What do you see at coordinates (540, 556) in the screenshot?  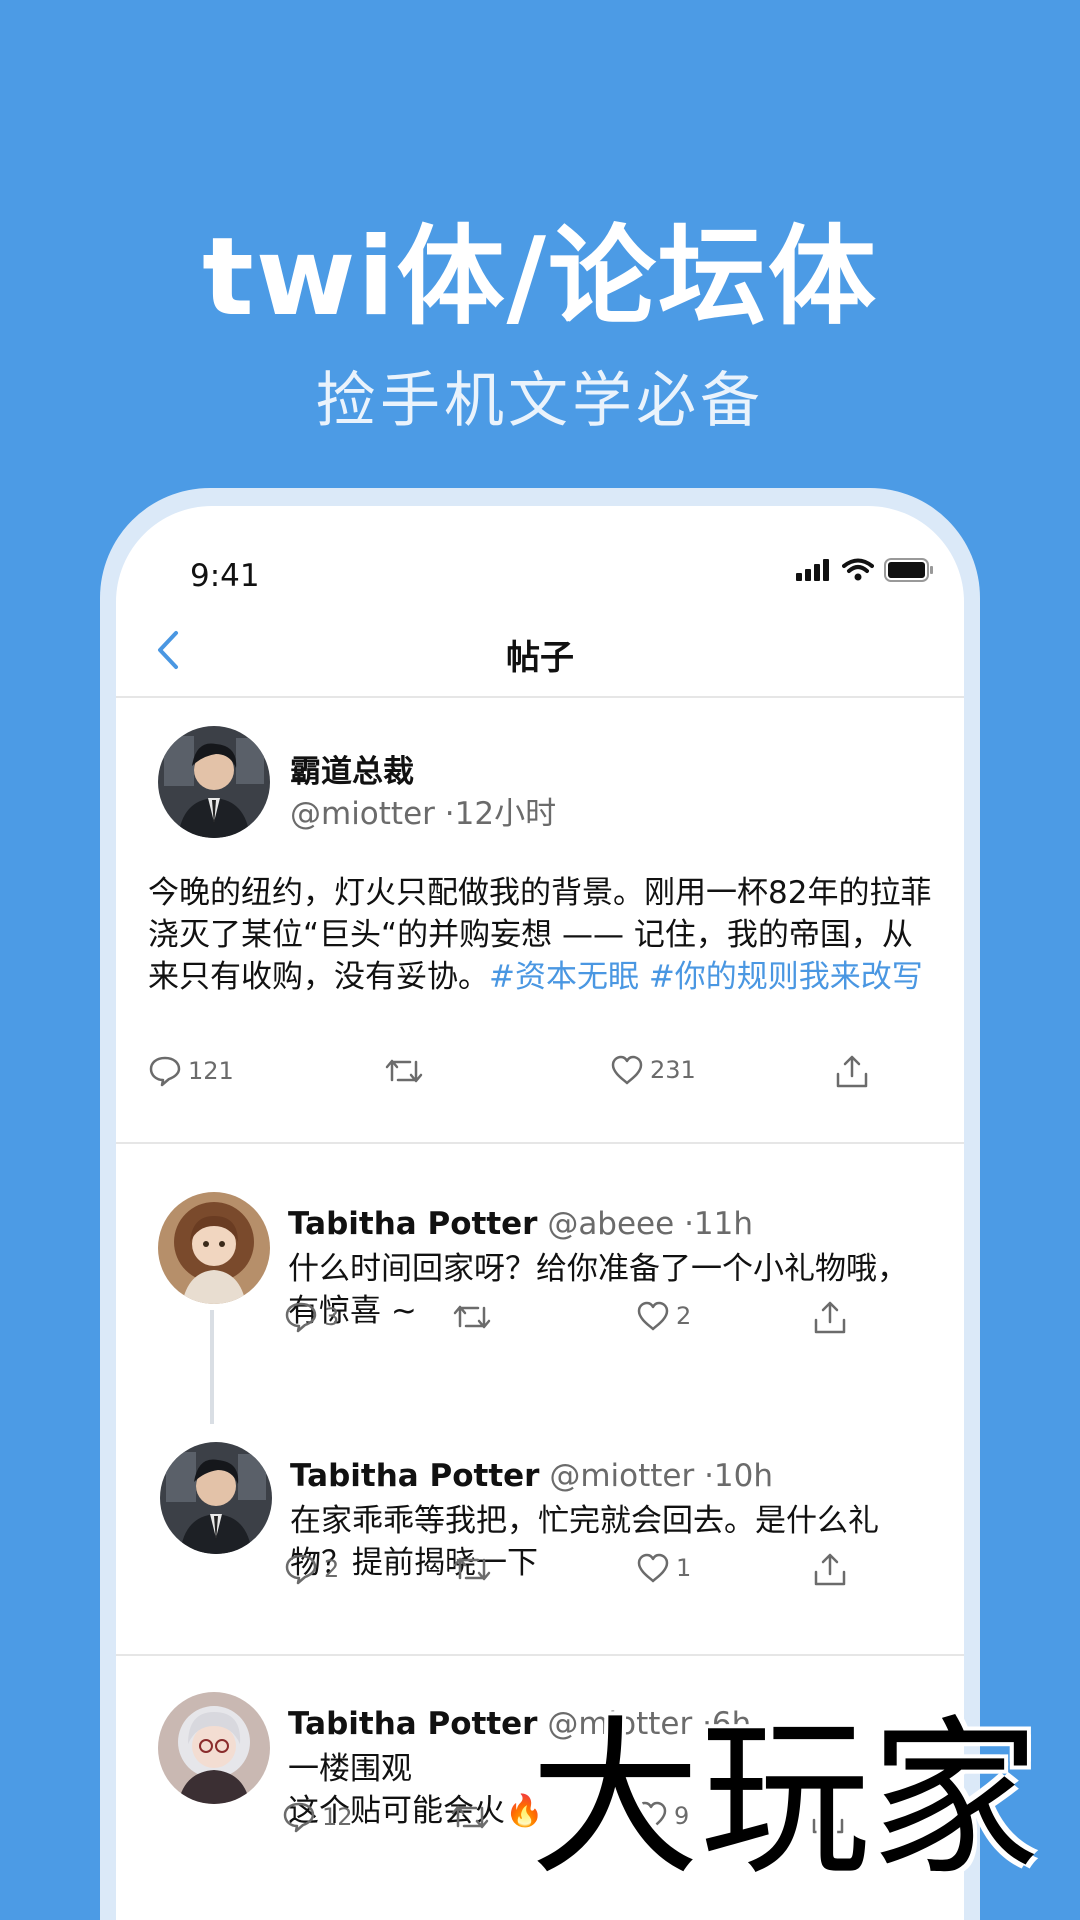 I see `status-bar: 9:41` at bounding box center [540, 556].